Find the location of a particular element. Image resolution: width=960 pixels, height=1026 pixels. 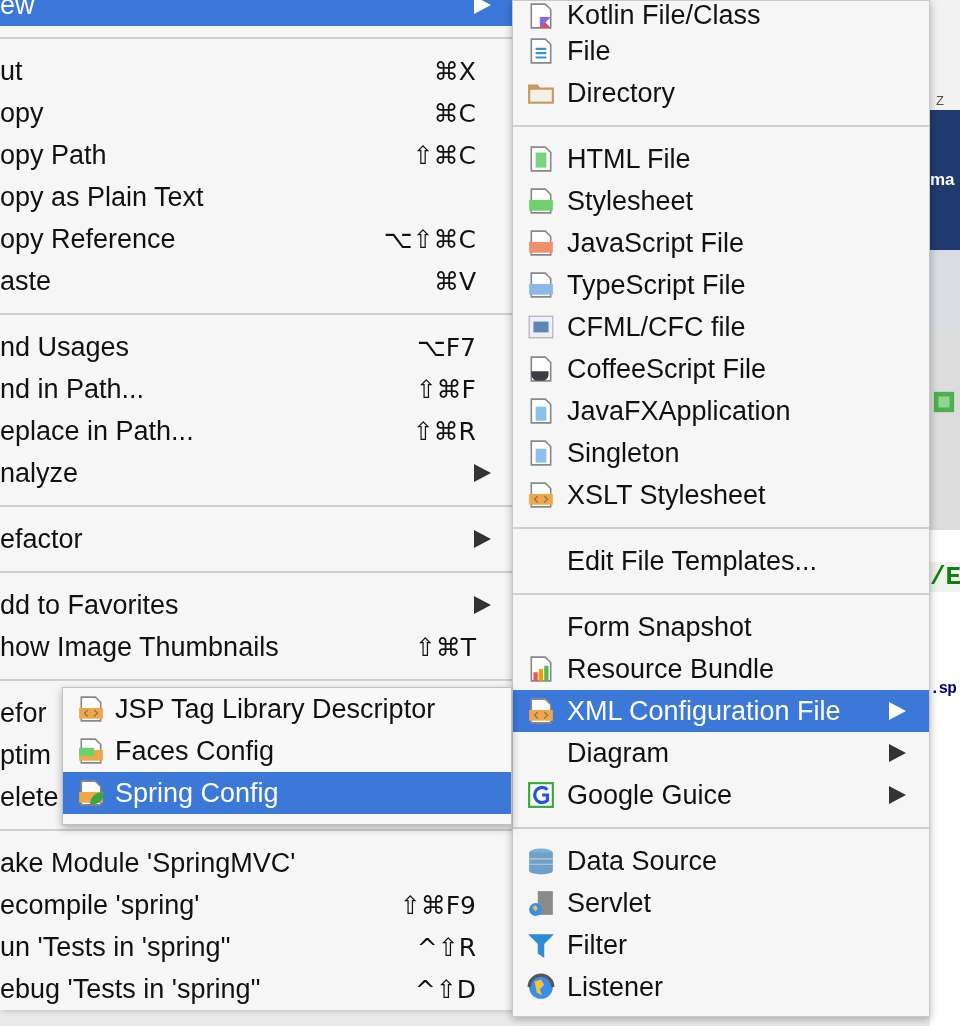

cf-file-icon is located at coordinates (541, 327).